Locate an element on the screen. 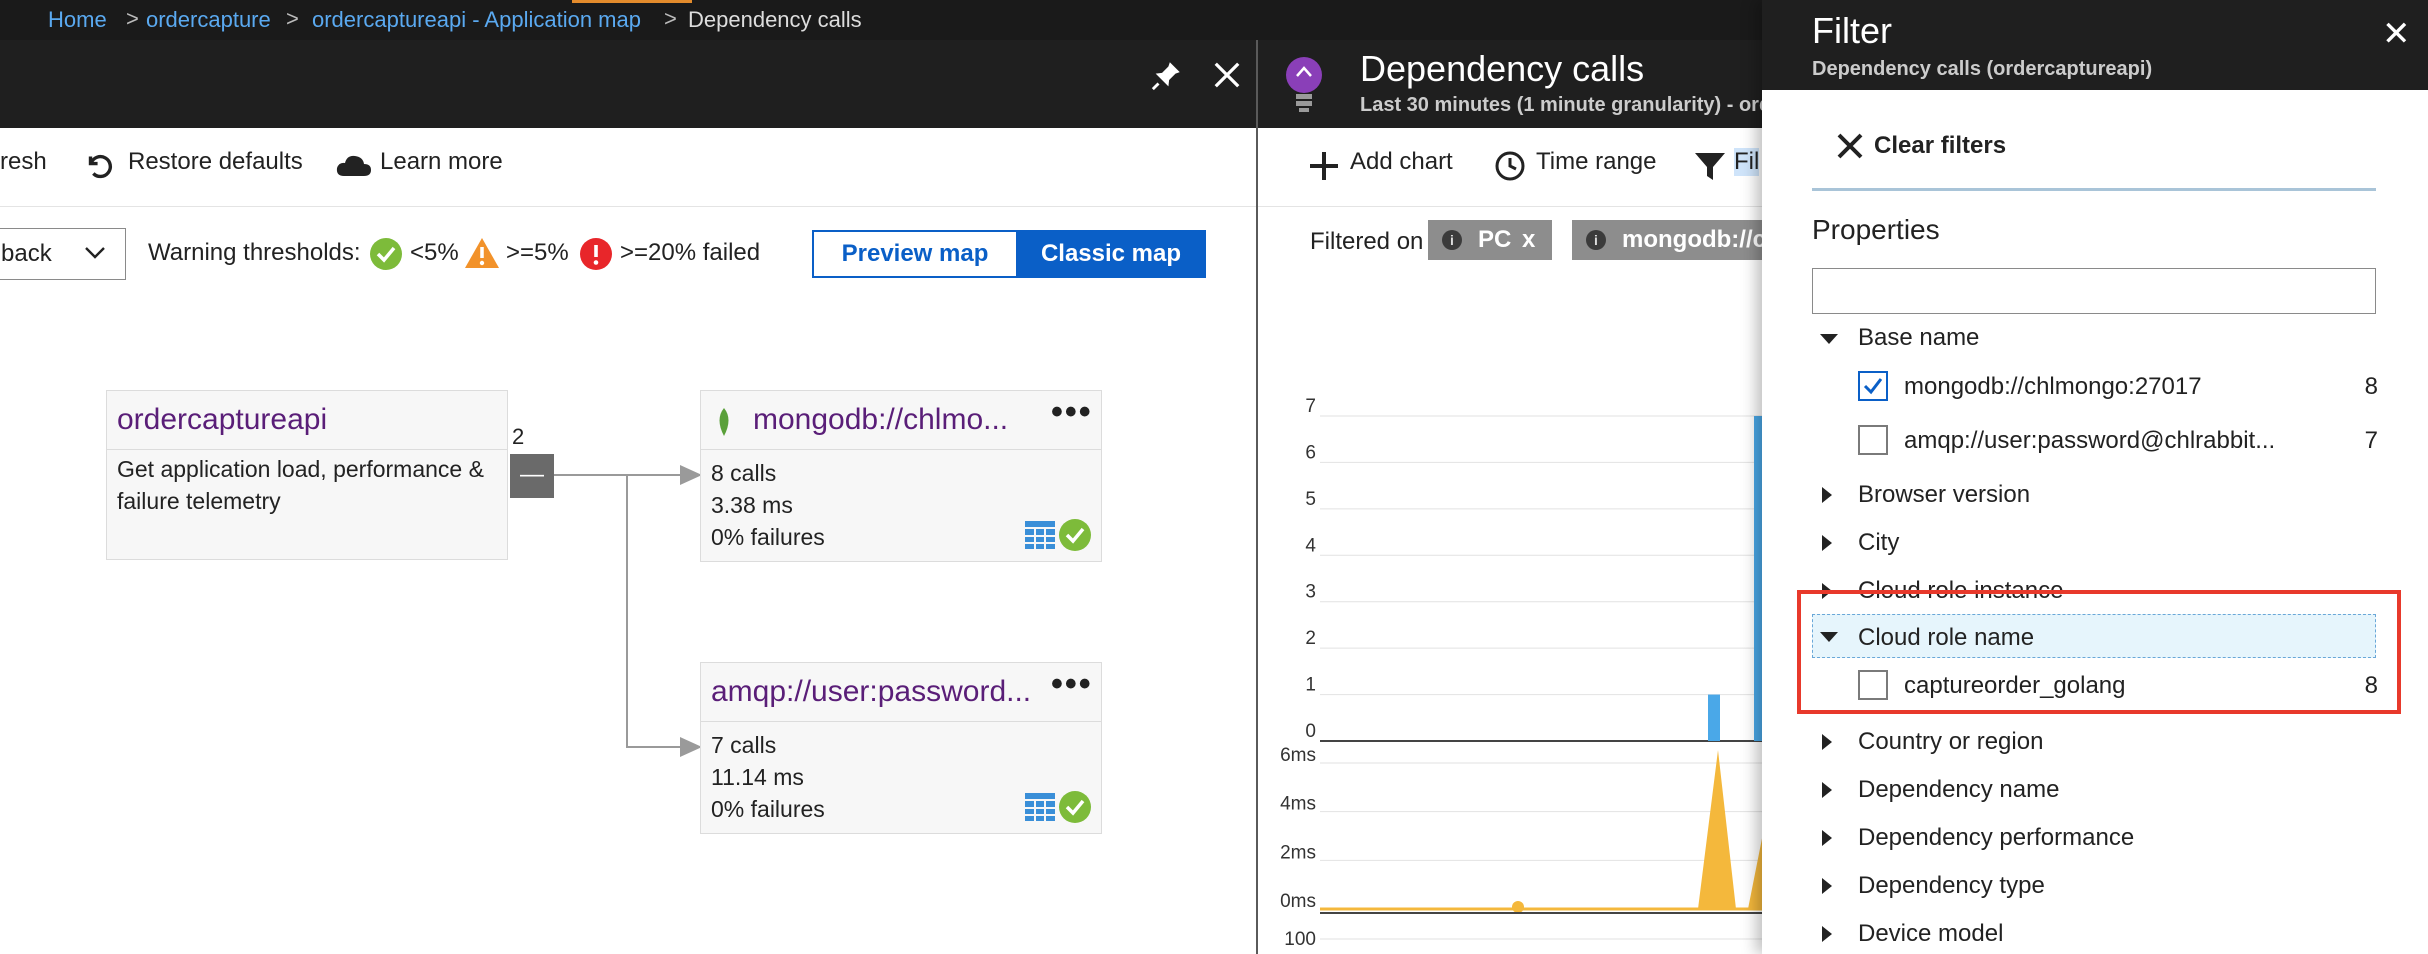  filter-panel-subtitle: Dependency calls (ordercaptureapi) is located at coordinates (1982, 69).